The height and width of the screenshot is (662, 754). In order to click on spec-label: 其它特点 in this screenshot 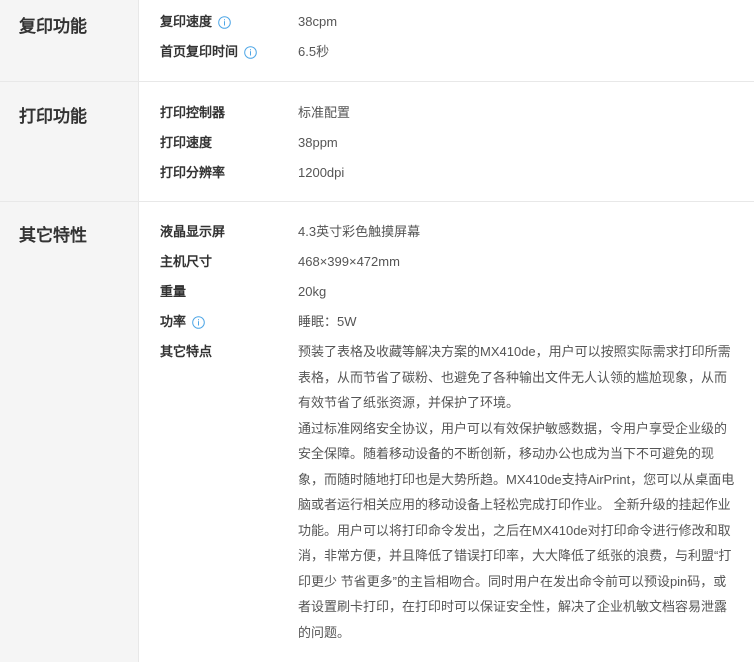, I will do `click(186, 351)`.